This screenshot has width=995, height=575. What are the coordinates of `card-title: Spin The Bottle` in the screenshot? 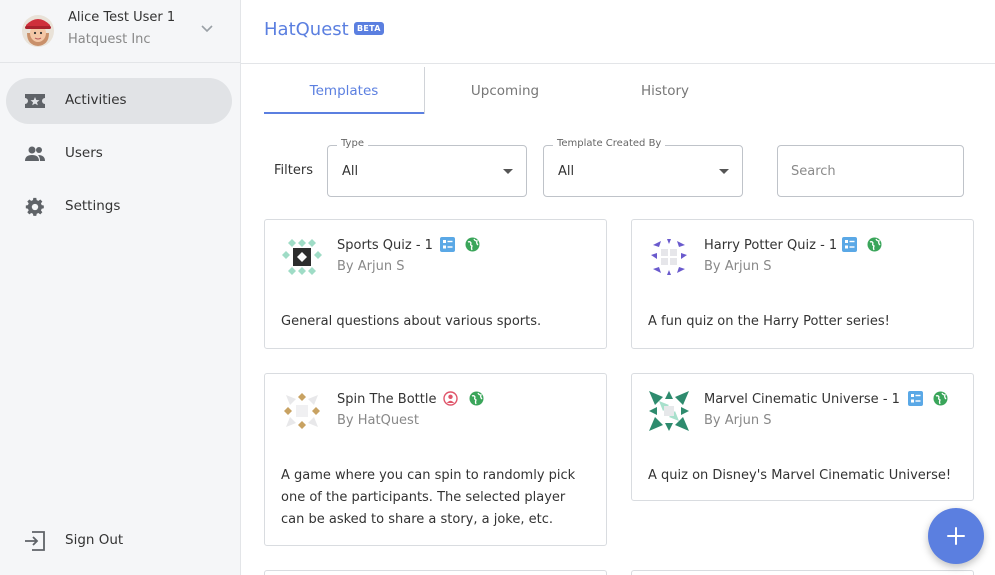 It's located at (387, 399).